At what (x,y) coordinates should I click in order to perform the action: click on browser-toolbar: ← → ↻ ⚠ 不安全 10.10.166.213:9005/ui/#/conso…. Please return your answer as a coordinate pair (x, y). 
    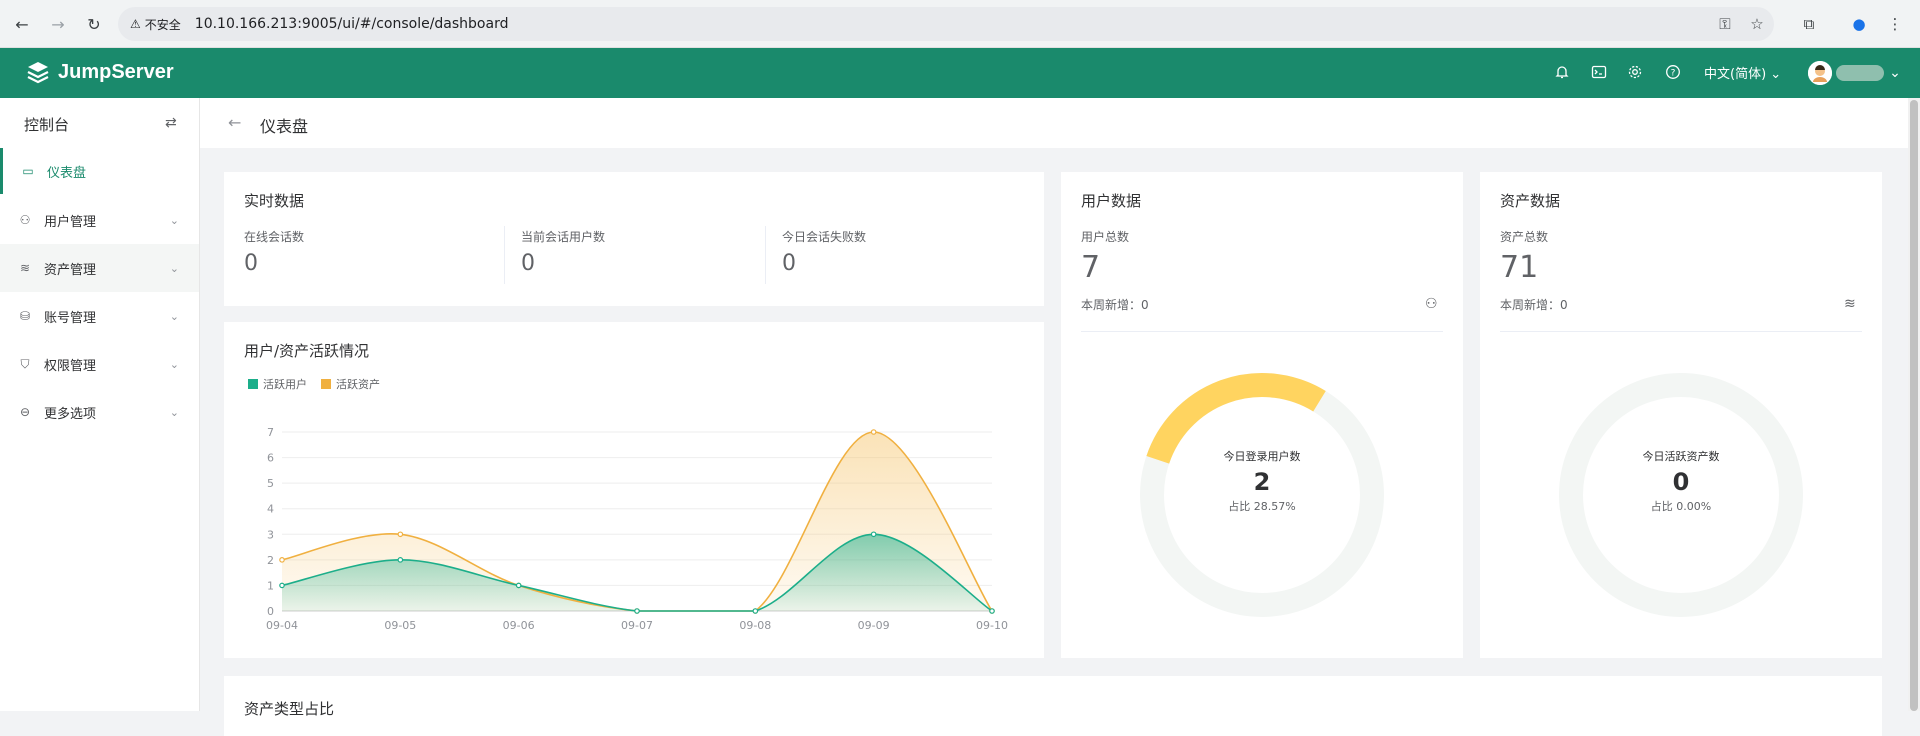
    Looking at the image, I should click on (960, 24).